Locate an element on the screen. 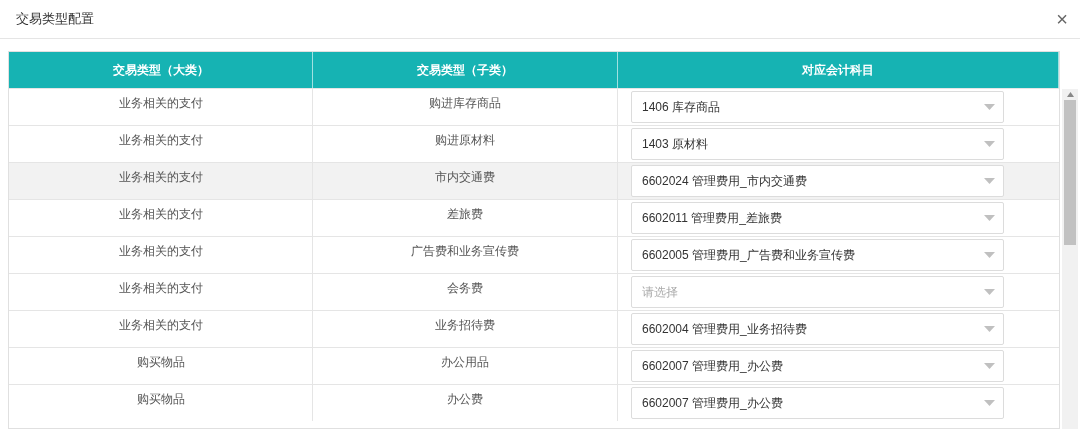 The image size is (1080, 430). scrollbar is located at coordinates (1070, 259).